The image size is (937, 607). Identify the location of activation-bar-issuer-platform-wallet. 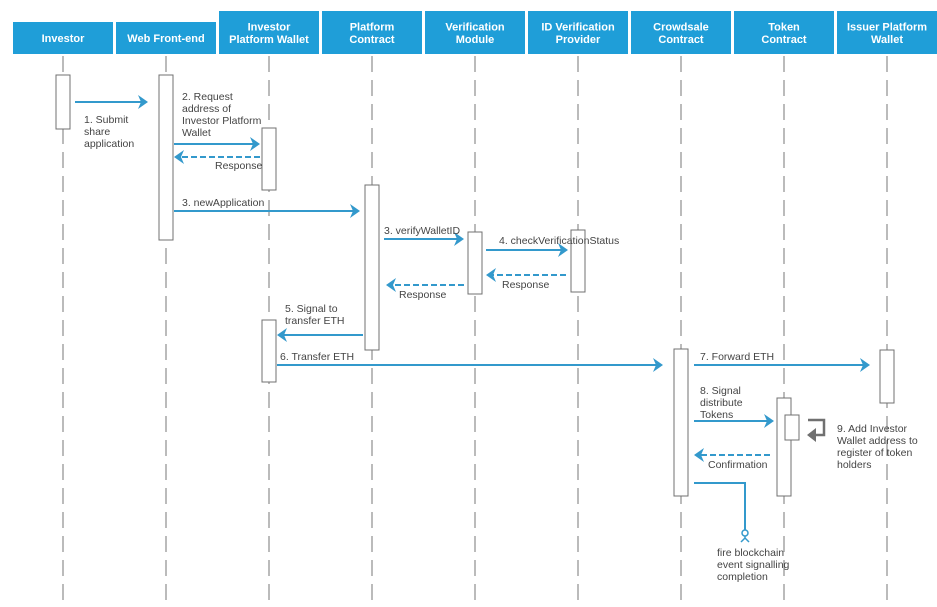
(887, 376).